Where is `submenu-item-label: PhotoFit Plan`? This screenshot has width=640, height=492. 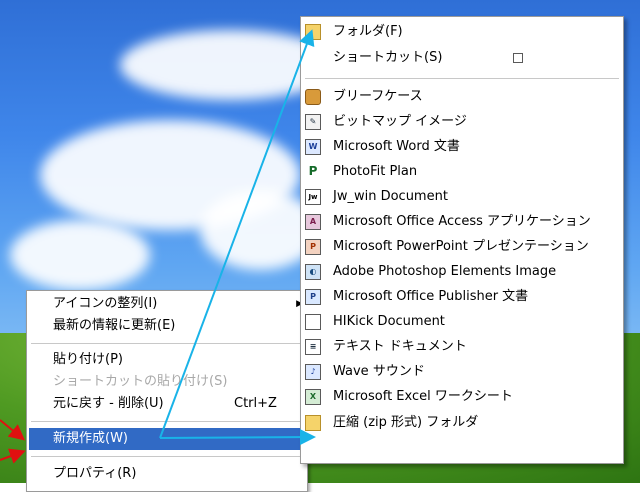
submenu-item-label: PhotoFit Plan is located at coordinates (375, 171).